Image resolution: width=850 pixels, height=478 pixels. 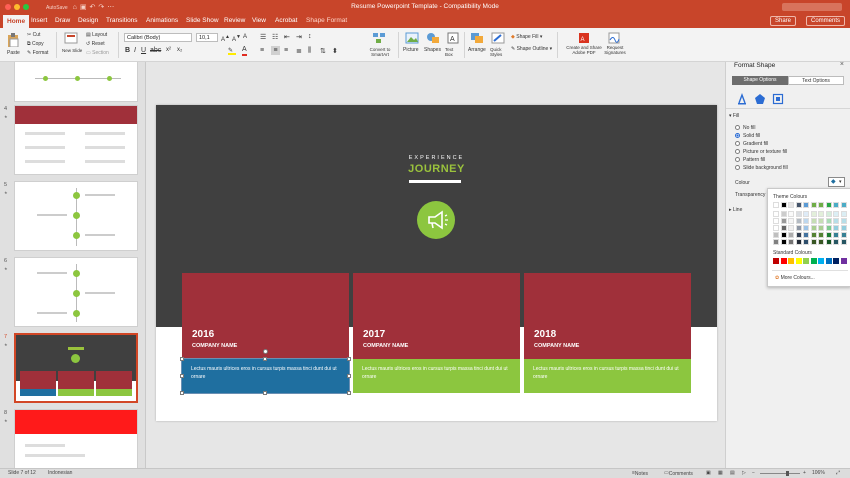 What do you see at coordinates (234, 20) in the screenshot?
I see `tab-review: Review` at bounding box center [234, 20].